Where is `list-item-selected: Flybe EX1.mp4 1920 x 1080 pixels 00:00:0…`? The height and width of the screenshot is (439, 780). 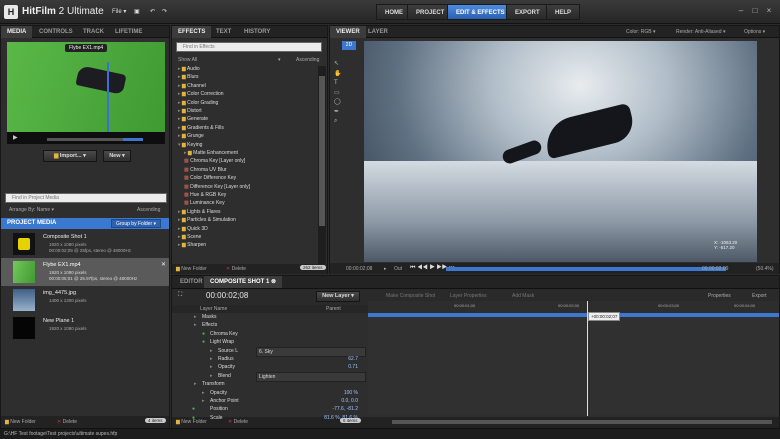
list-item-selected: Flybe EX1.mp4 1920 x 1080 pixels 00:00:0… is located at coordinates (85, 272).